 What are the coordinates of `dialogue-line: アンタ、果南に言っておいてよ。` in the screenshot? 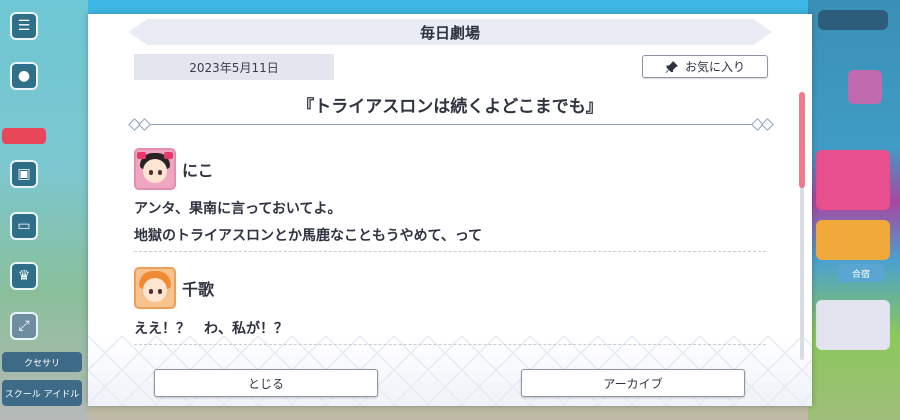 It's located at (238, 209).